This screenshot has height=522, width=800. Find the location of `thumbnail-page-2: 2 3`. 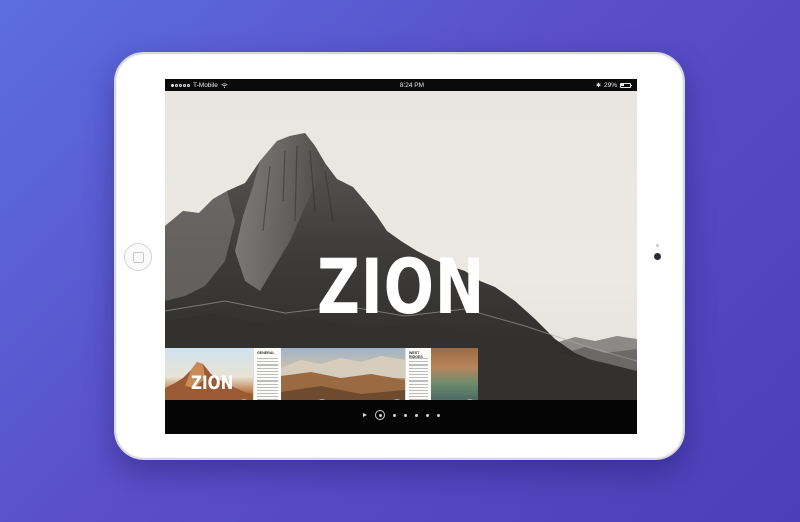

thumbnail-page-2: 2 3 is located at coordinates (343, 374).